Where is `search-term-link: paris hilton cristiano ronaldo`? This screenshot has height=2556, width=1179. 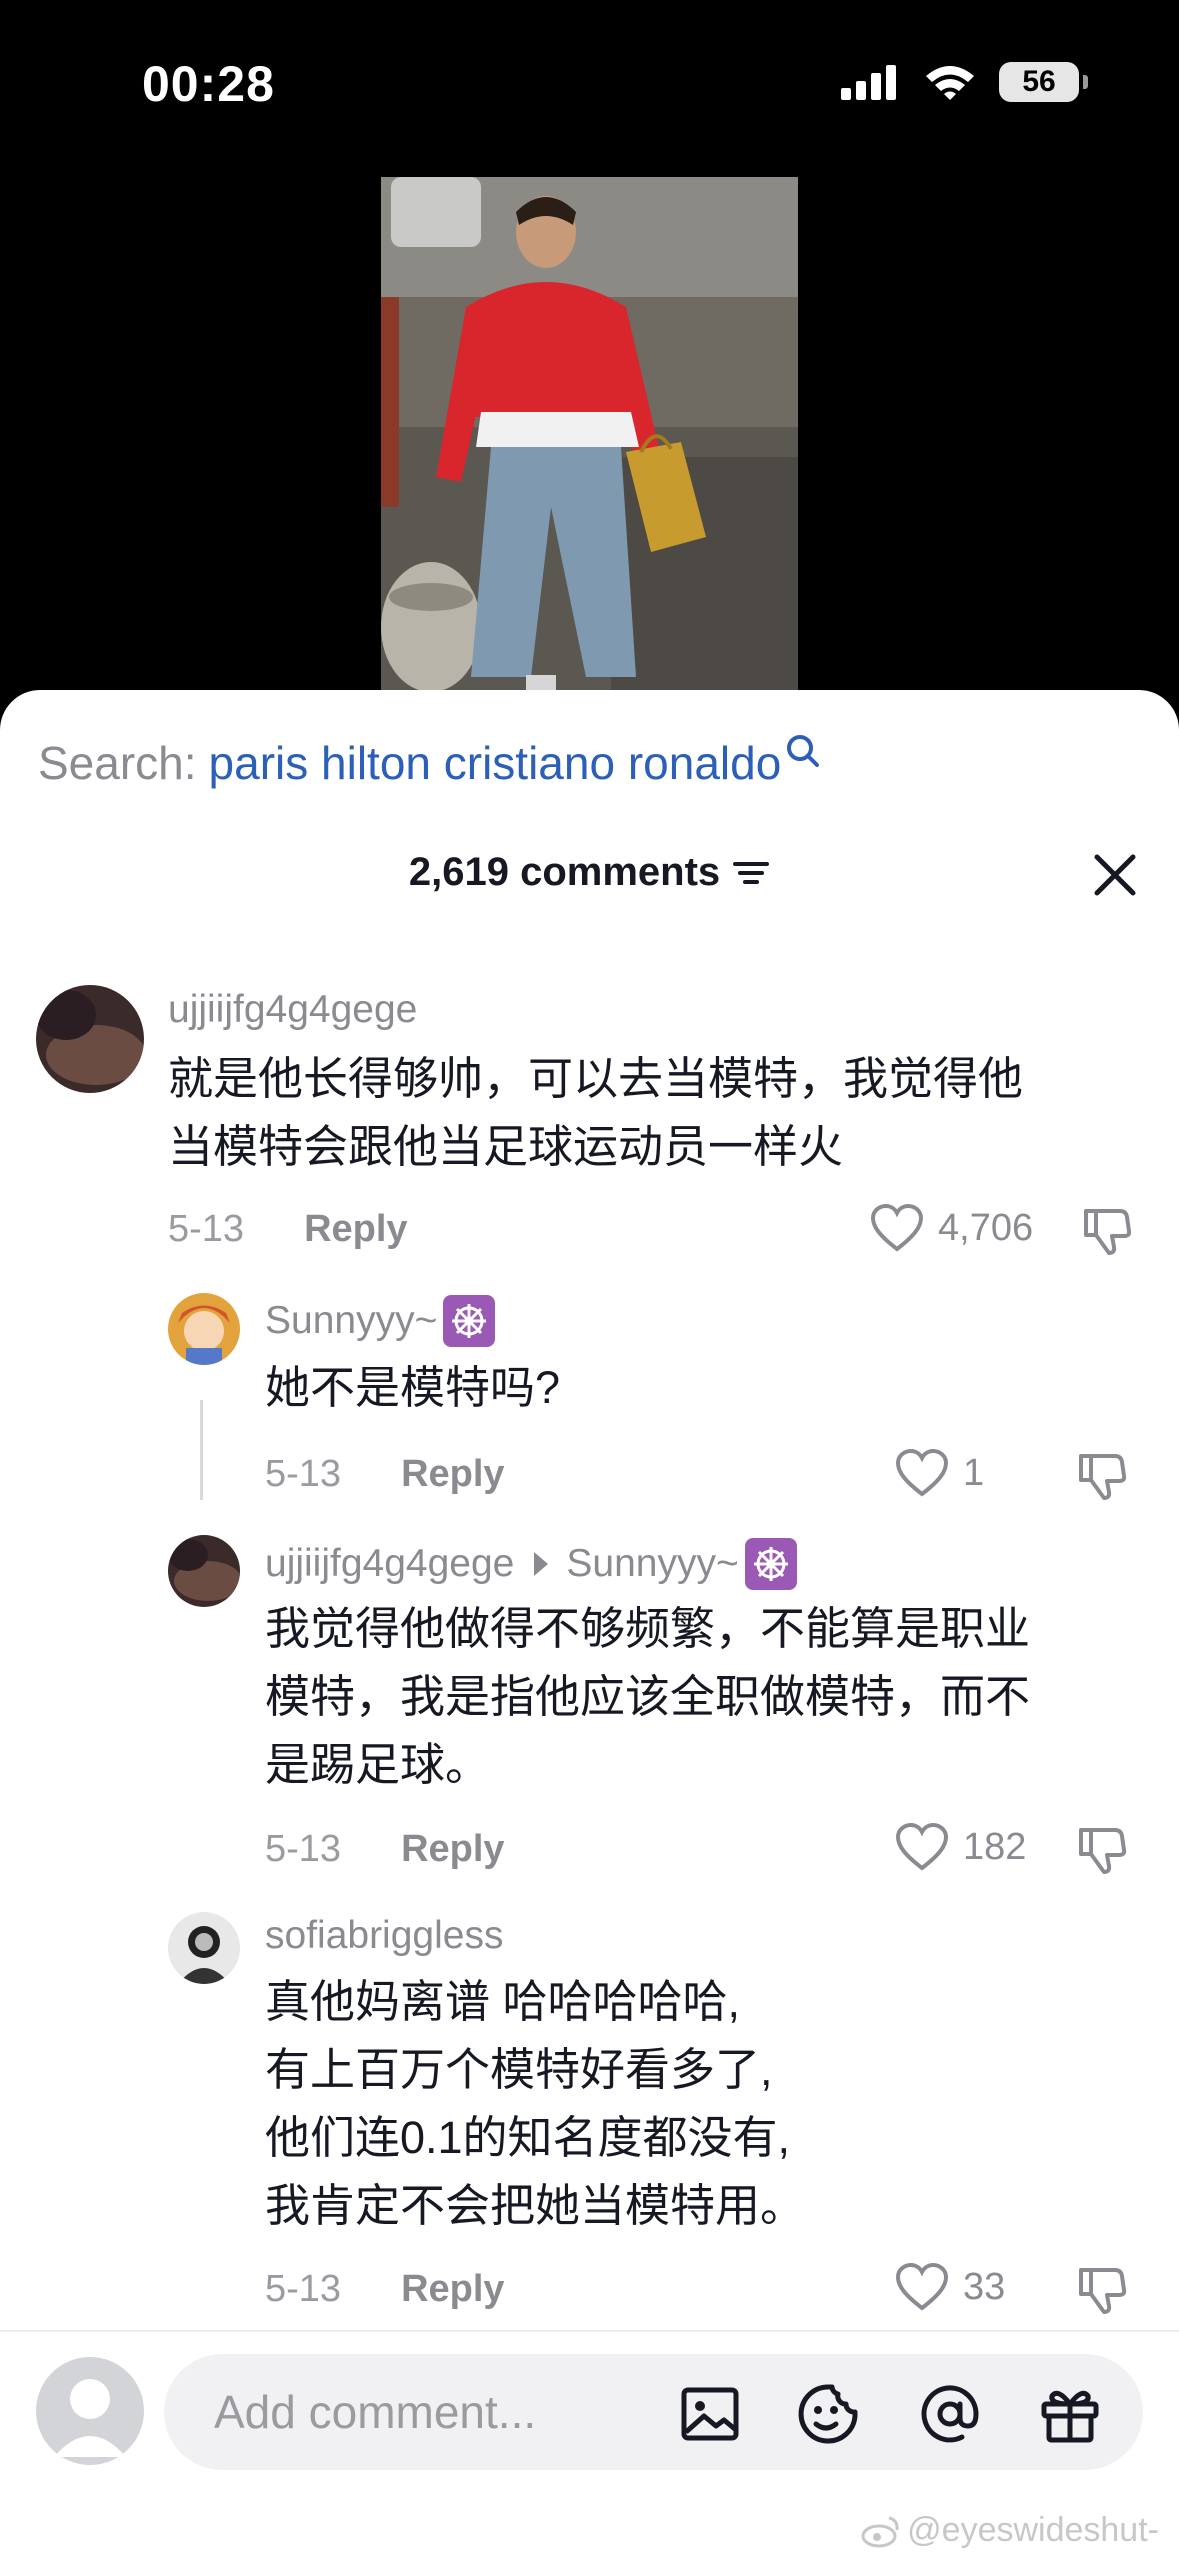 search-term-link: paris hilton cristiano ronaldo is located at coordinates (495, 763).